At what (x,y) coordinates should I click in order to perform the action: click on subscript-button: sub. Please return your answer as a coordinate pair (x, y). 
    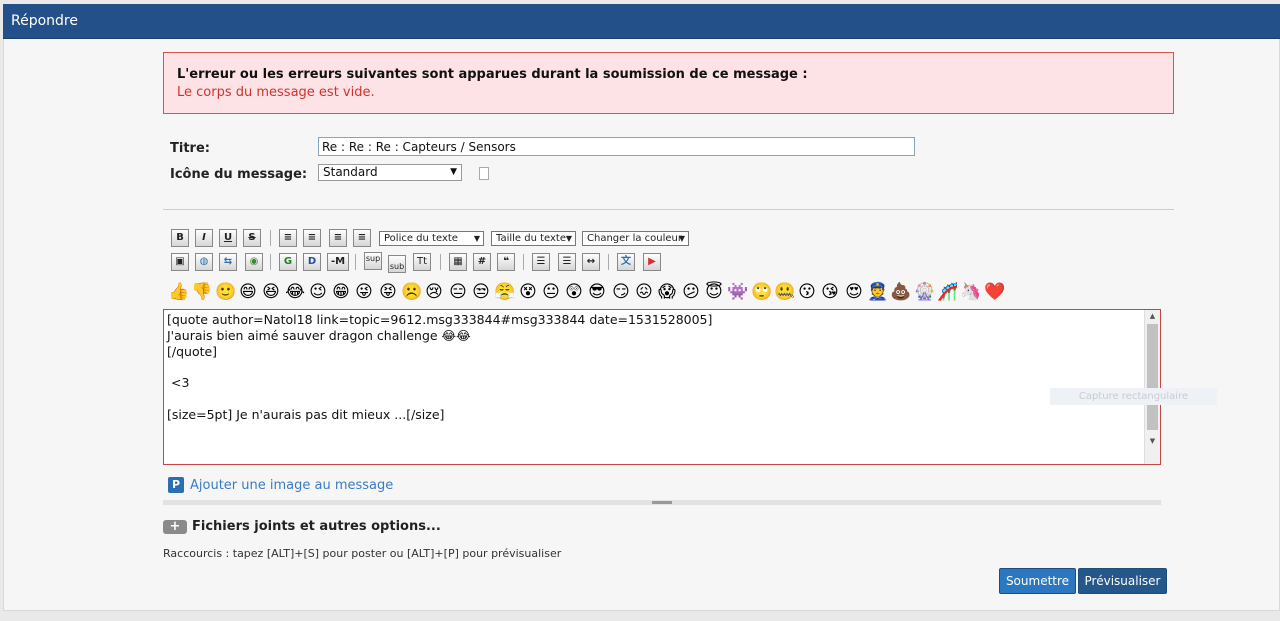
    Looking at the image, I should click on (397, 264).